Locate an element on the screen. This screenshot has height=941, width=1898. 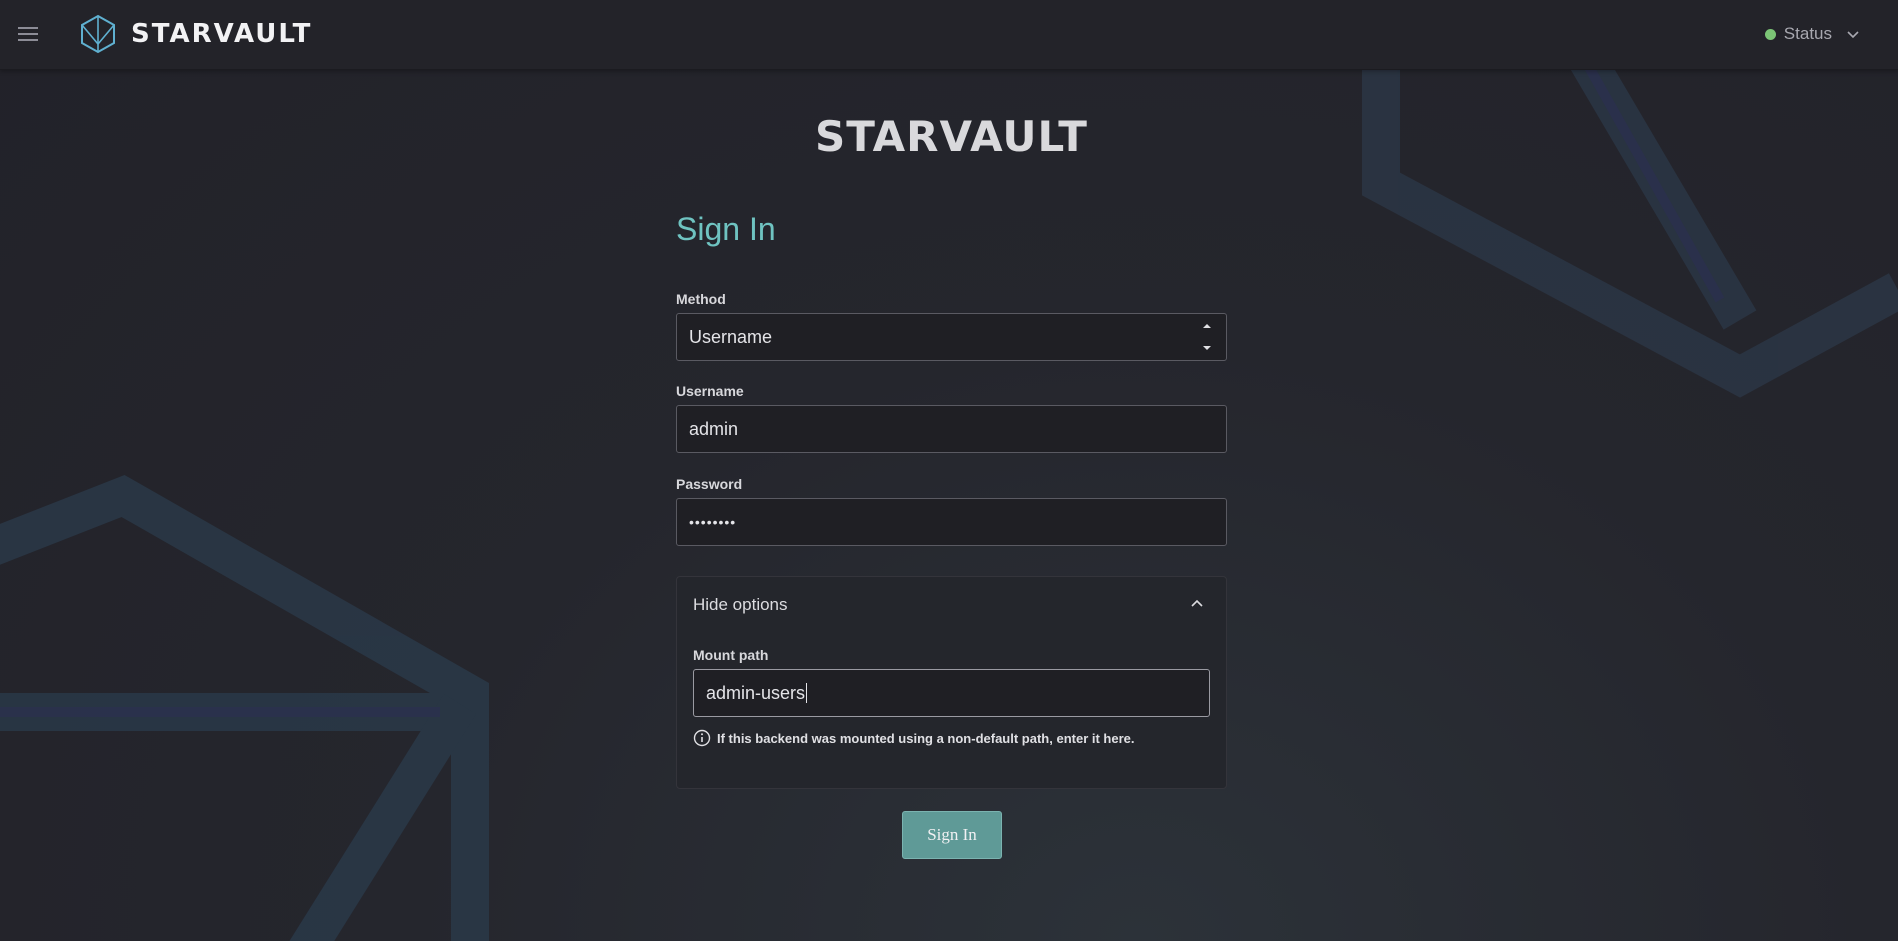
status-menu: Status is located at coordinates (1812, 34).